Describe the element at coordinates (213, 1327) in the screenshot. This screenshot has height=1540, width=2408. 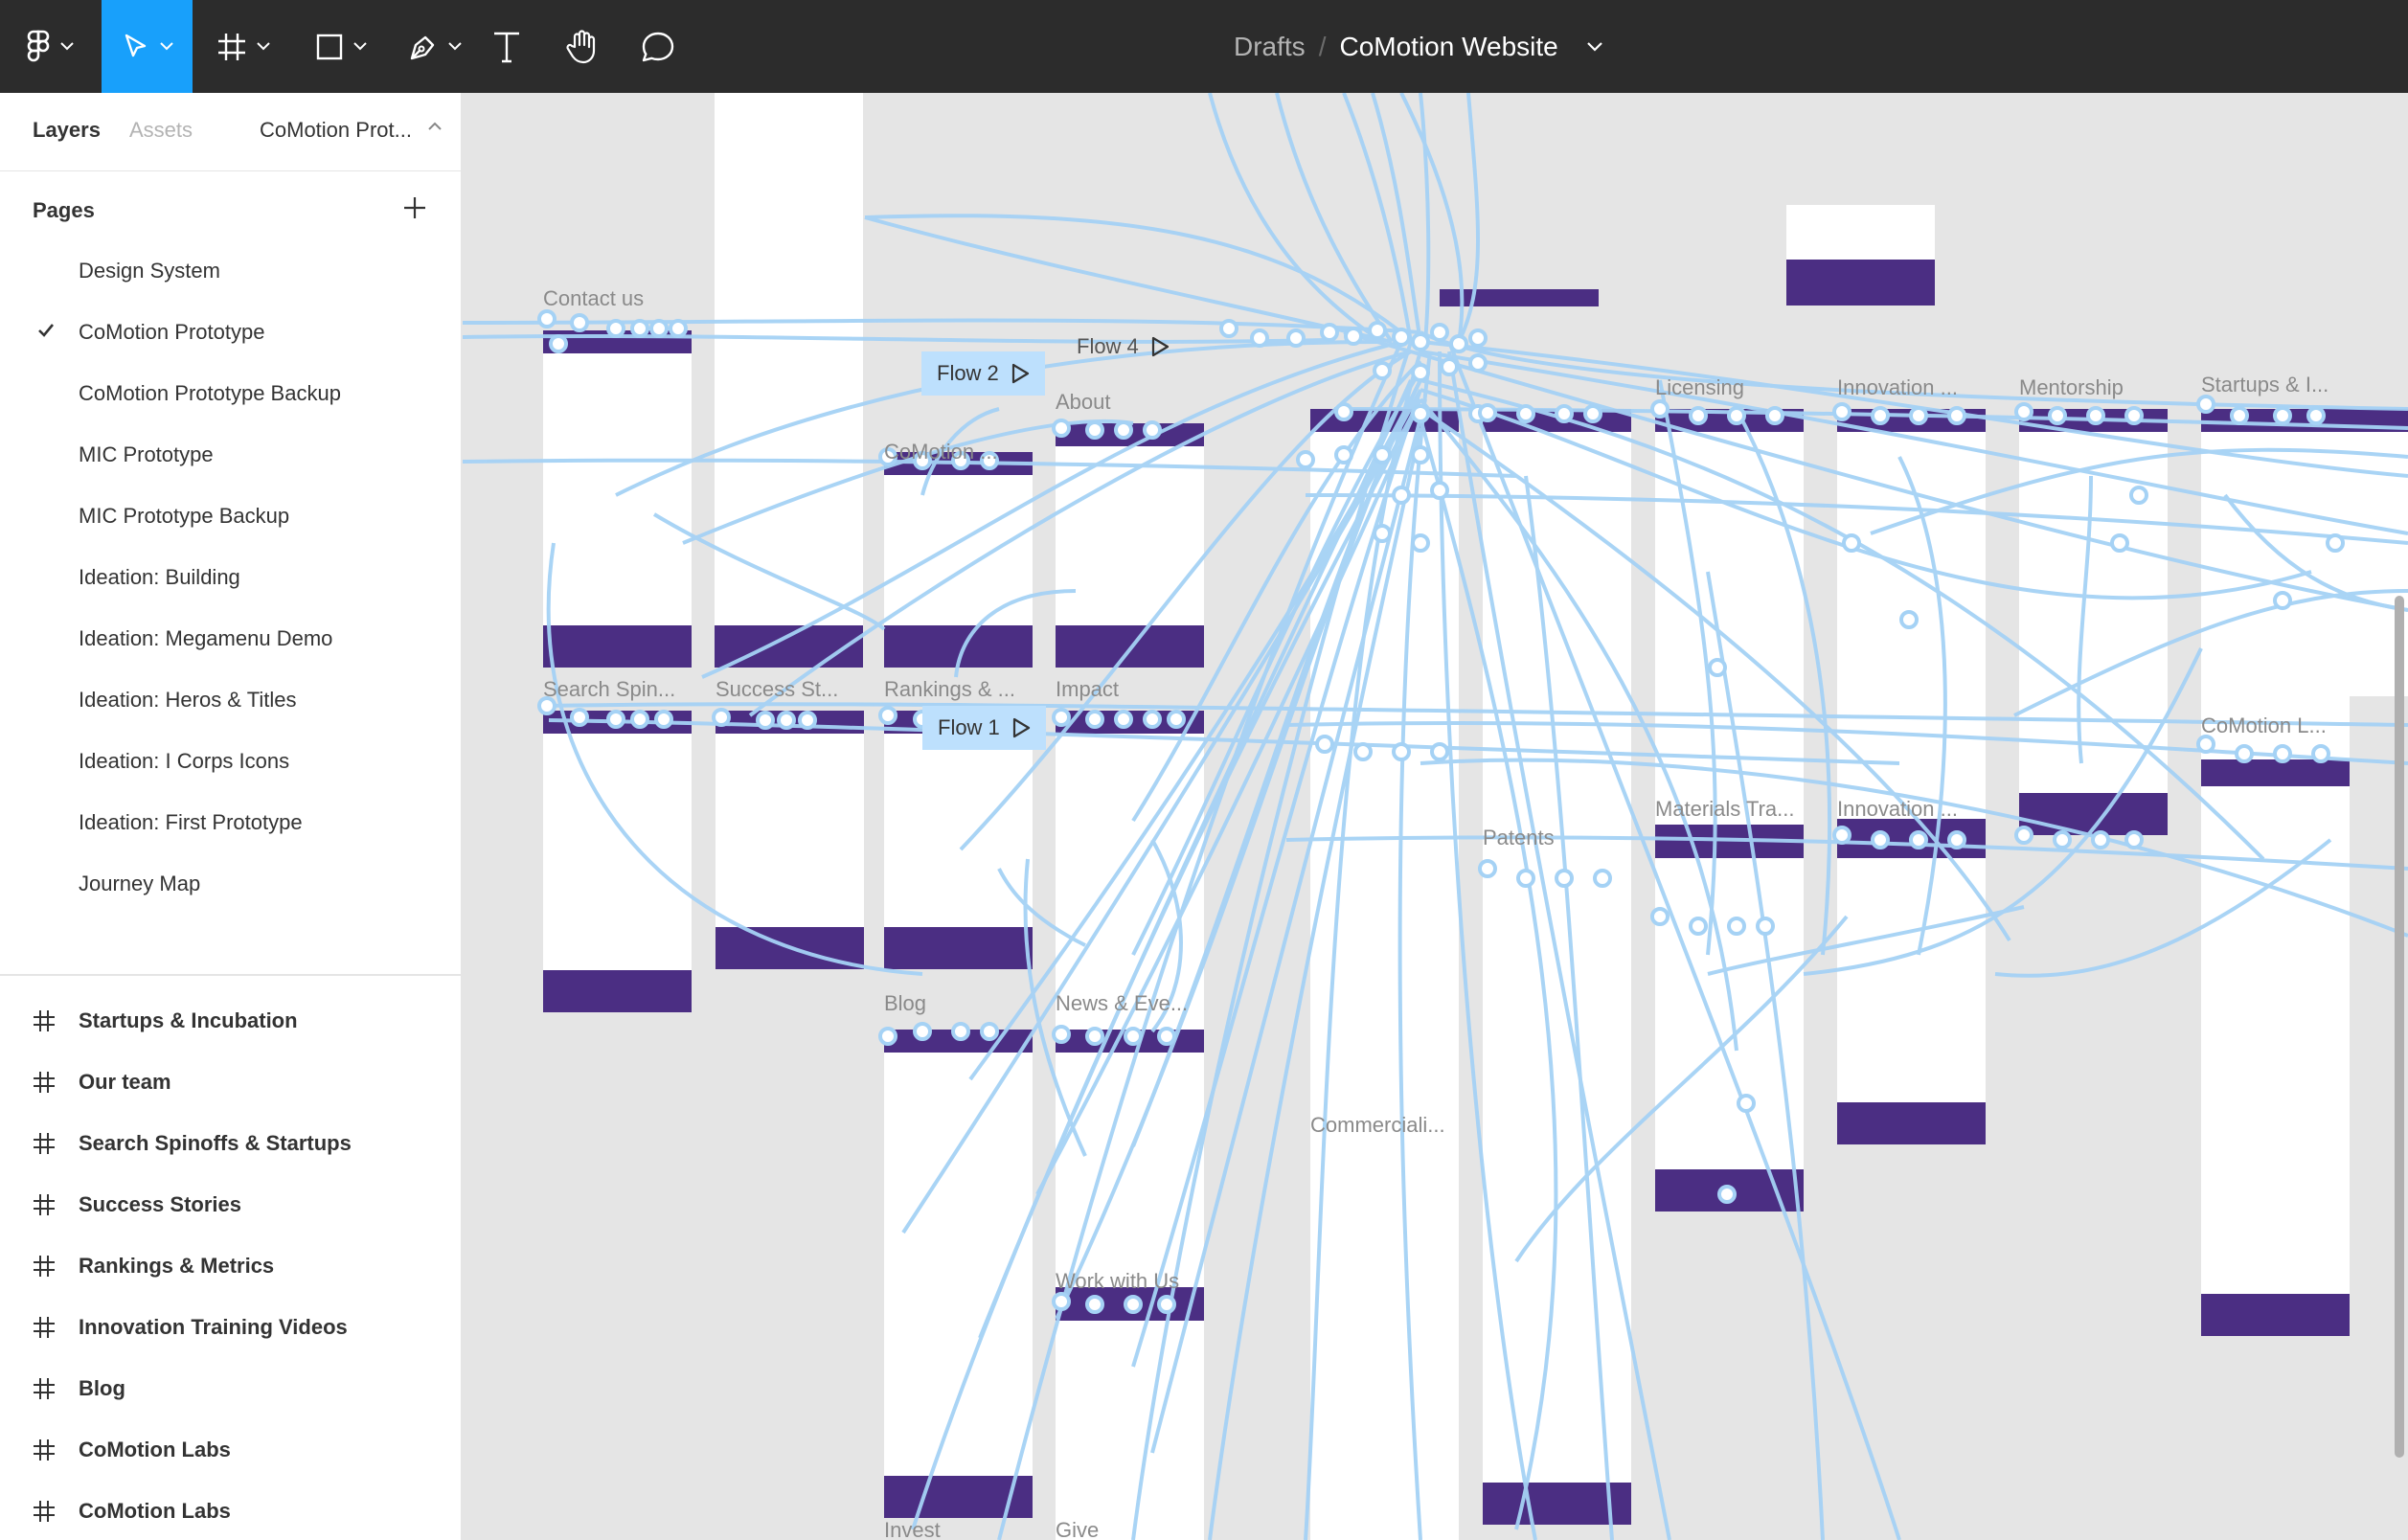
I see `layer-frame-label: Innovation Training Videos` at that location.